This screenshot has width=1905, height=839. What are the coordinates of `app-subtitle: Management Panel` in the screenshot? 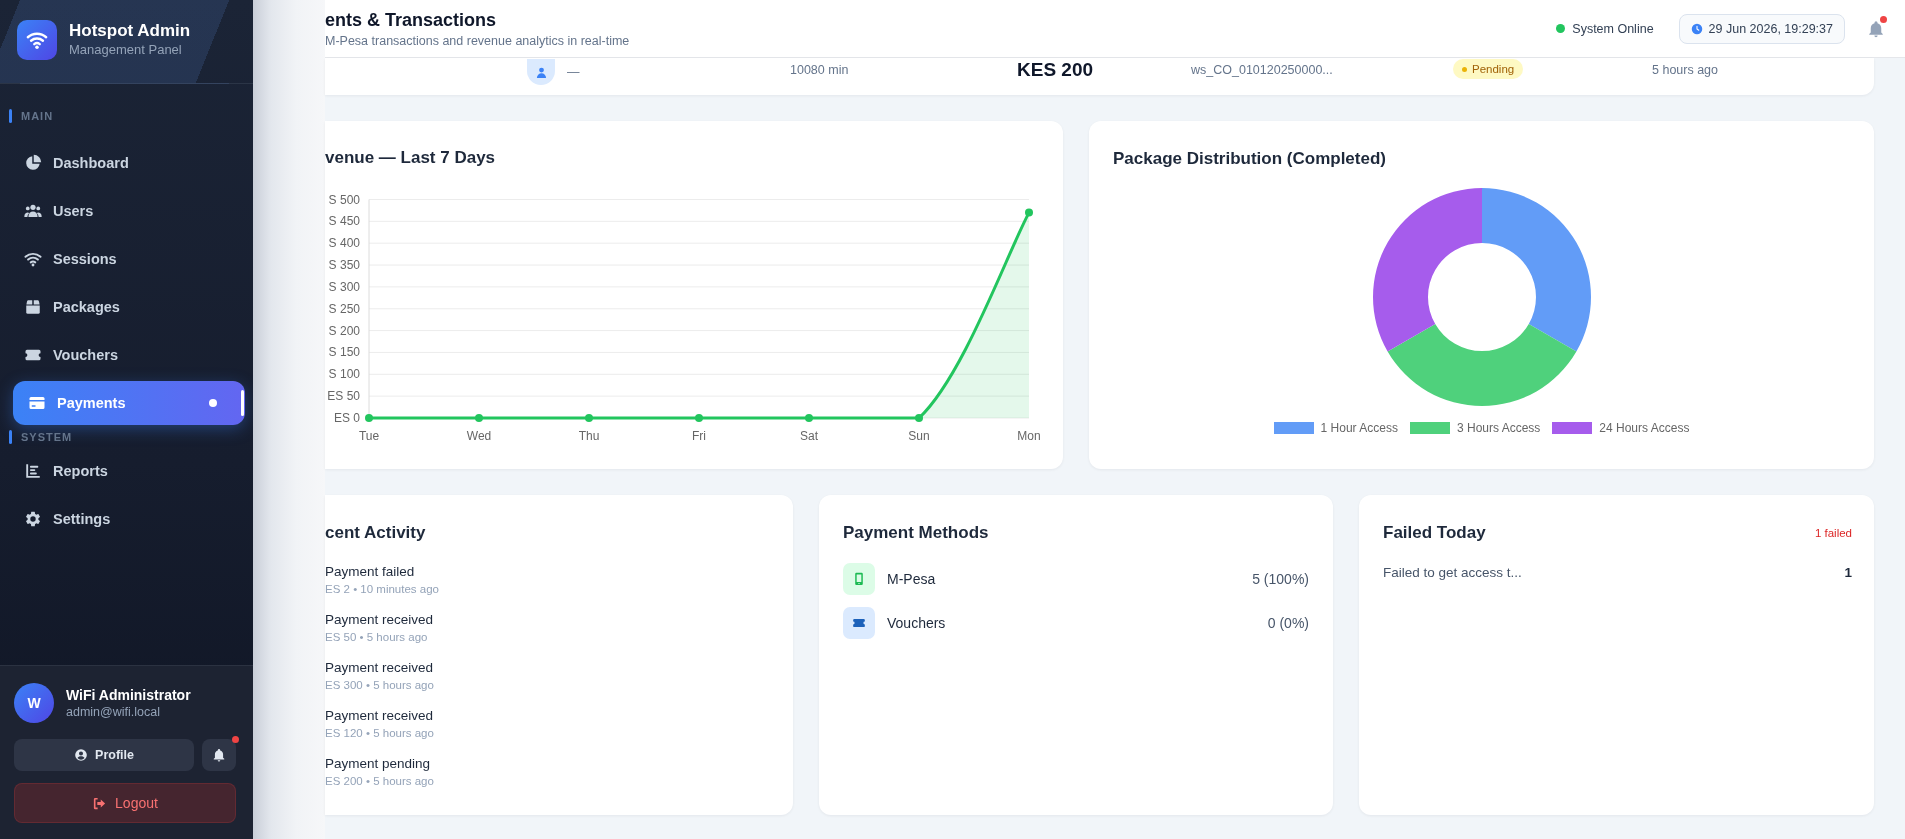 It's located at (126, 50).